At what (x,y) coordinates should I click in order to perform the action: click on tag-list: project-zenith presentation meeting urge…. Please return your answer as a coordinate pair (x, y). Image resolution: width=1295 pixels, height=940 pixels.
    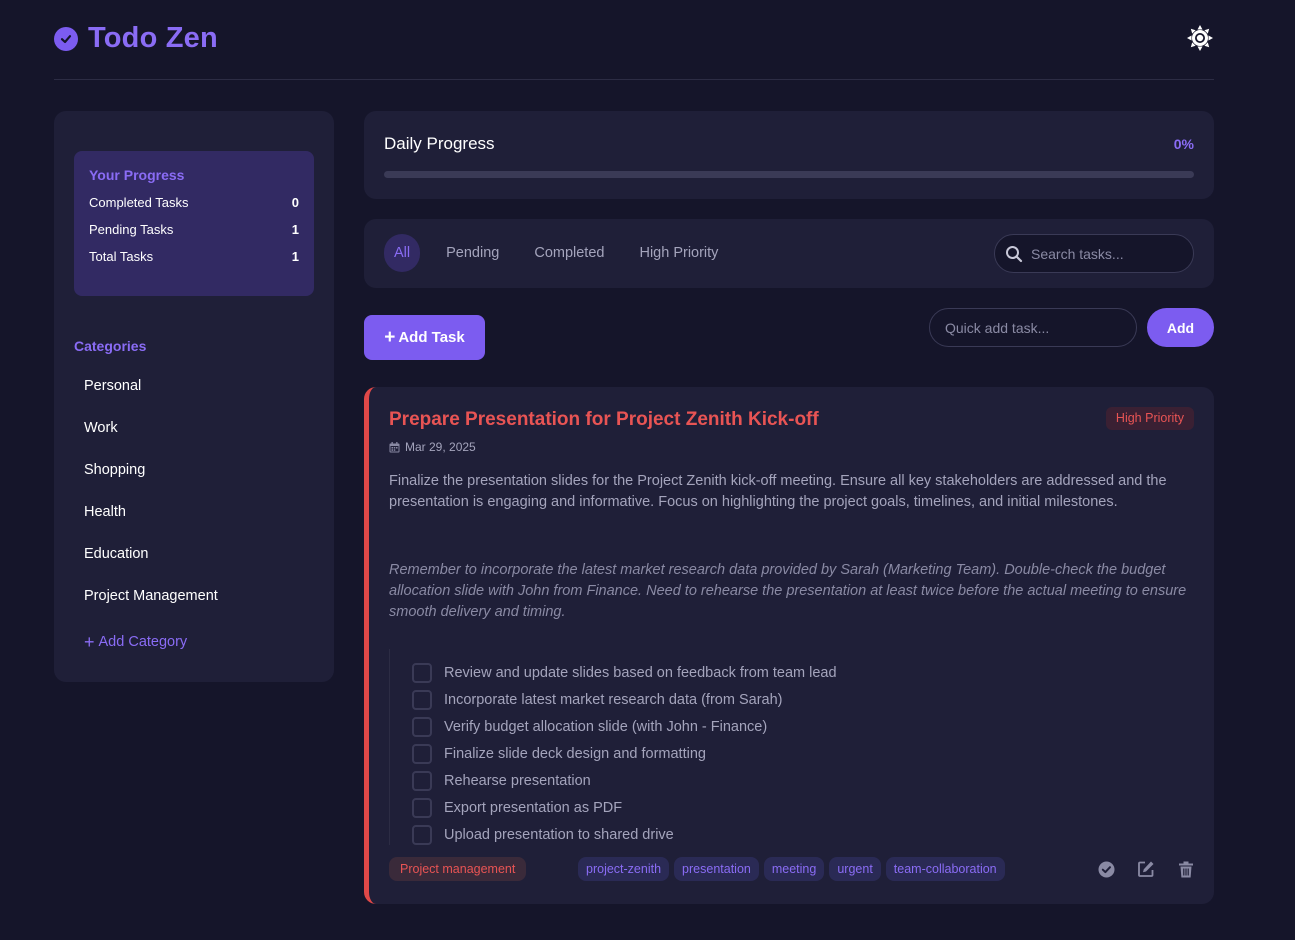
    Looking at the image, I should click on (794, 869).